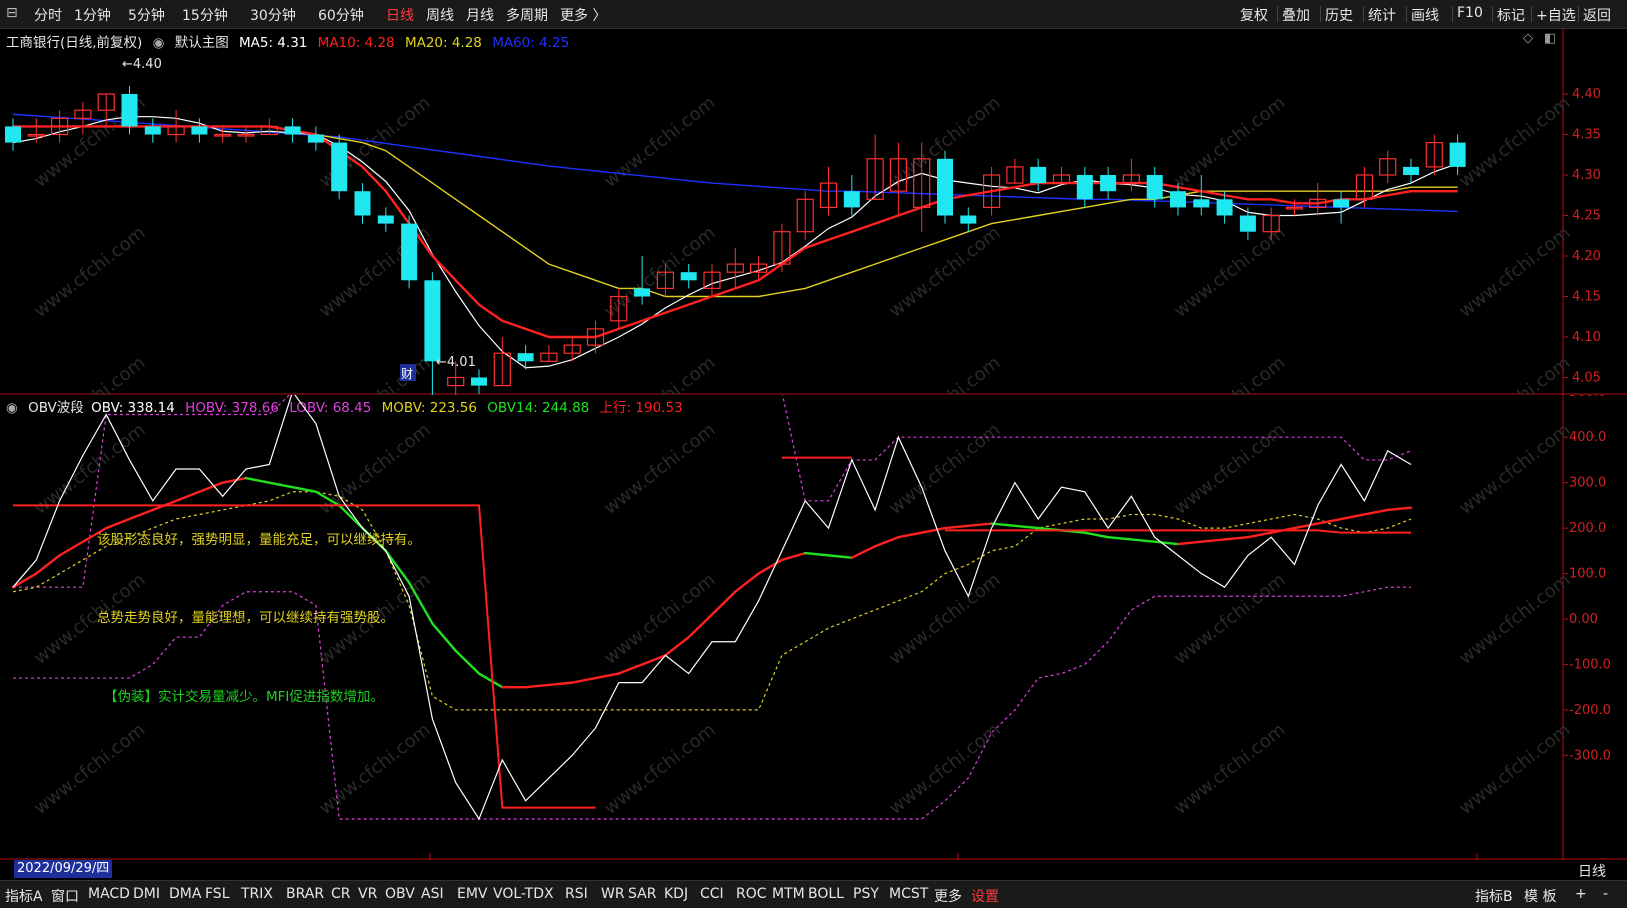  Describe the element at coordinates (146, 894) in the screenshot. I see `indicator-tab-3: DMI` at that location.